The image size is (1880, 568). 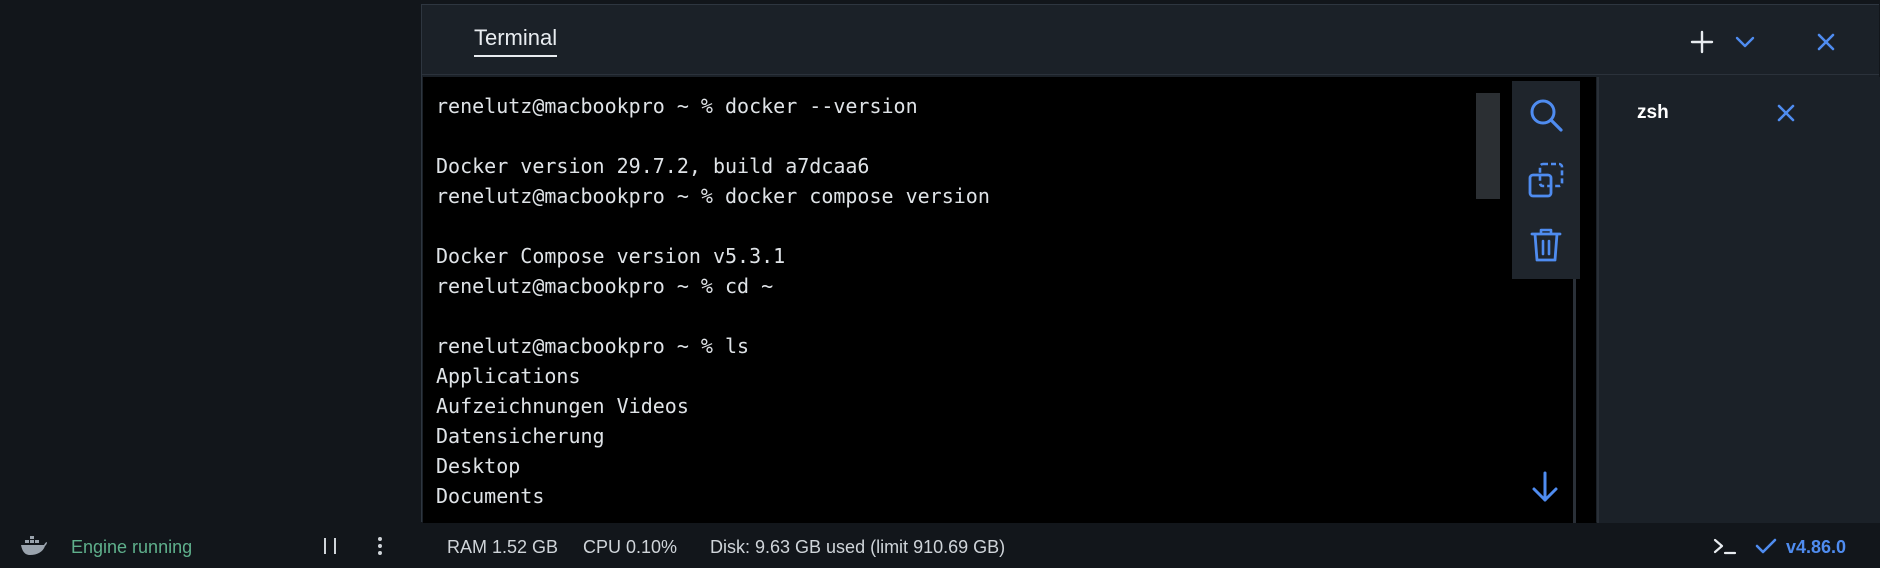 I want to click on search-icon, so click(x=1546, y=115).